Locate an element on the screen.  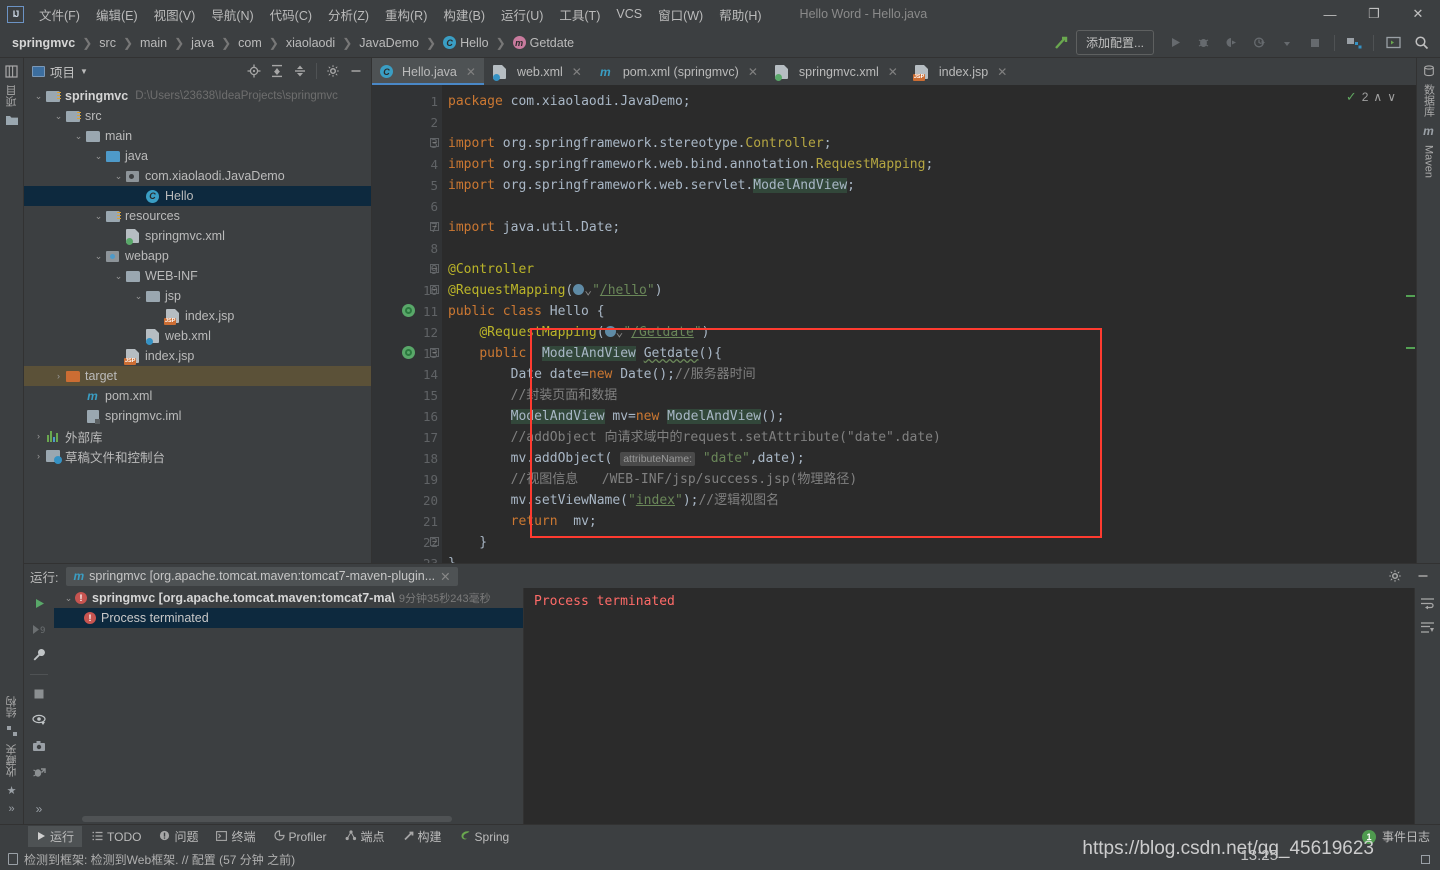
chevron-down-icon: ▼ is located at coordinates (84, 71).